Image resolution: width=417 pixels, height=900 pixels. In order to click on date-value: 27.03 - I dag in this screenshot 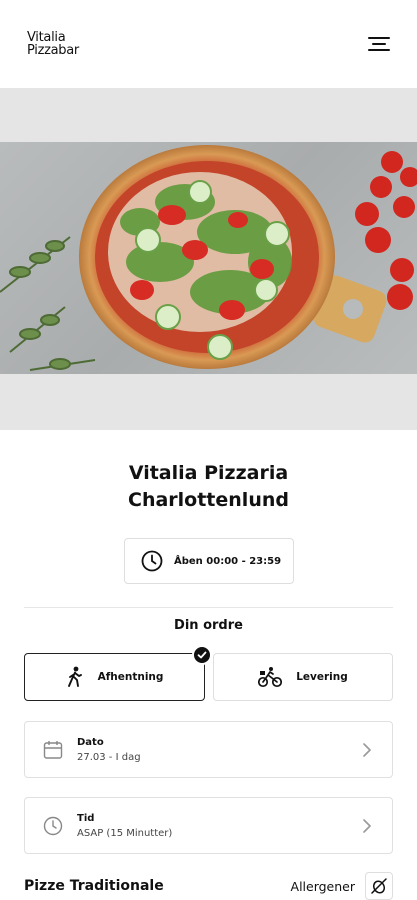, I will do `click(109, 757)`.